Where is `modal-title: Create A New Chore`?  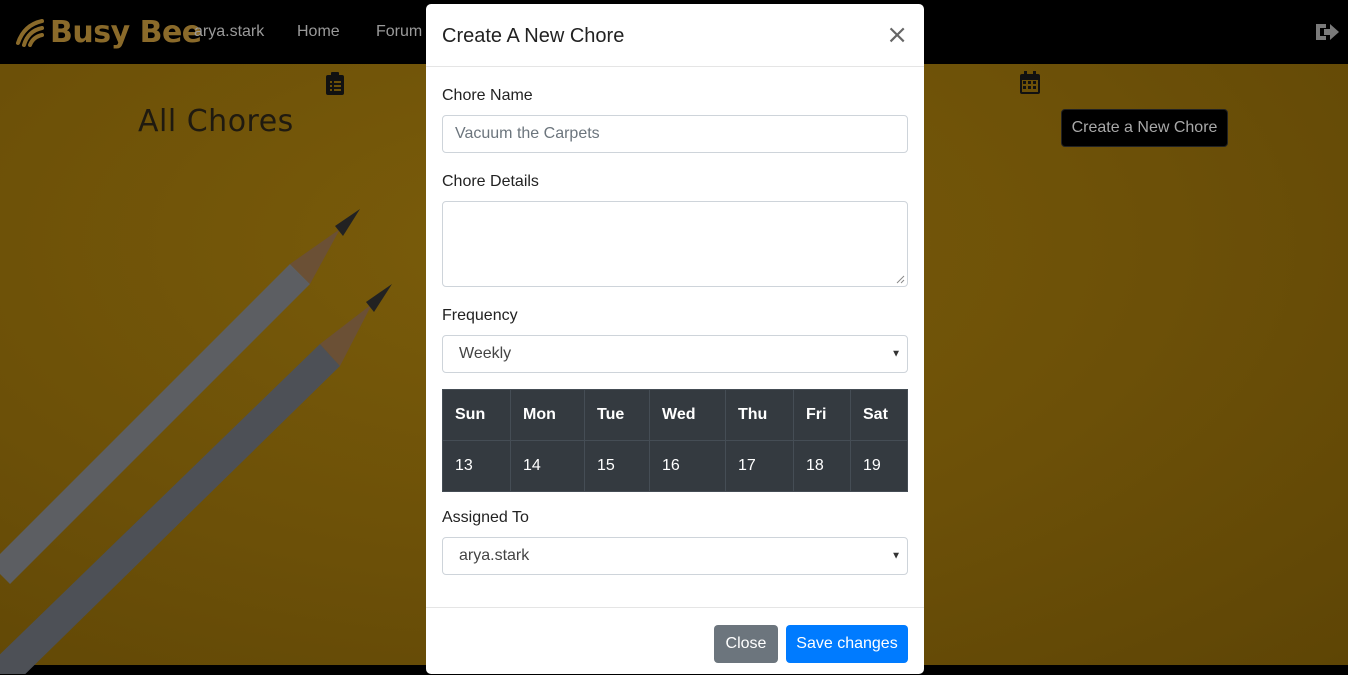
modal-title: Create A New Chore is located at coordinates (533, 36).